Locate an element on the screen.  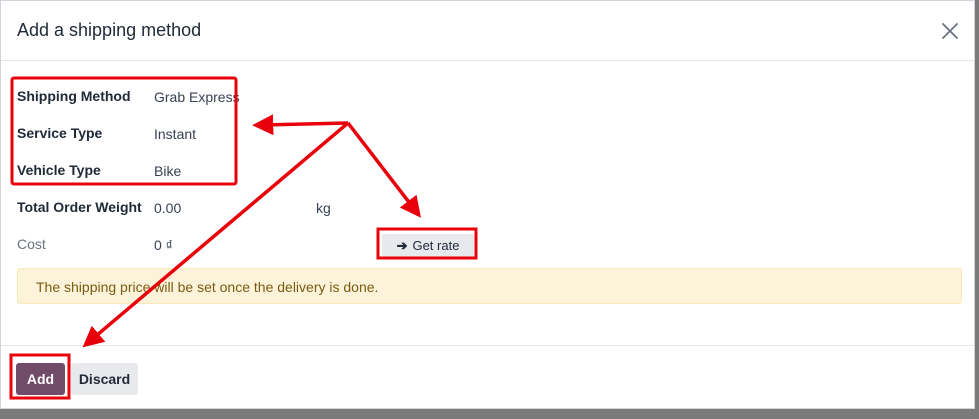
vehicle-type-row: Vehicle Type Bike is located at coordinates (132, 172).